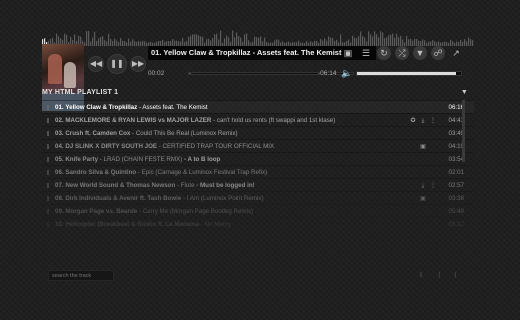 The height and width of the screenshot is (320, 520). Describe the element at coordinates (347, 73) in the screenshot. I see `volume-button: 🔈` at that location.